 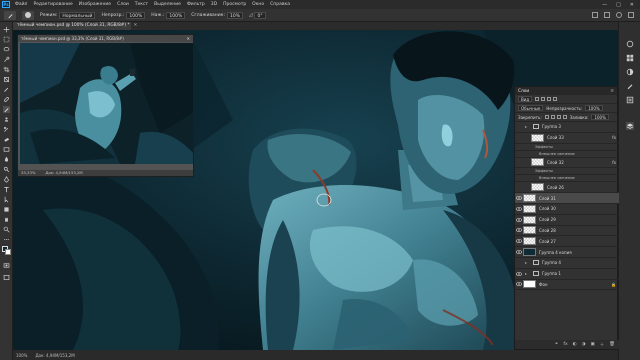 What do you see at coordinates (567, 127) in the screenshot?
I see `layer-row: ▸ Группа 3` at bounding box center [567, 127].